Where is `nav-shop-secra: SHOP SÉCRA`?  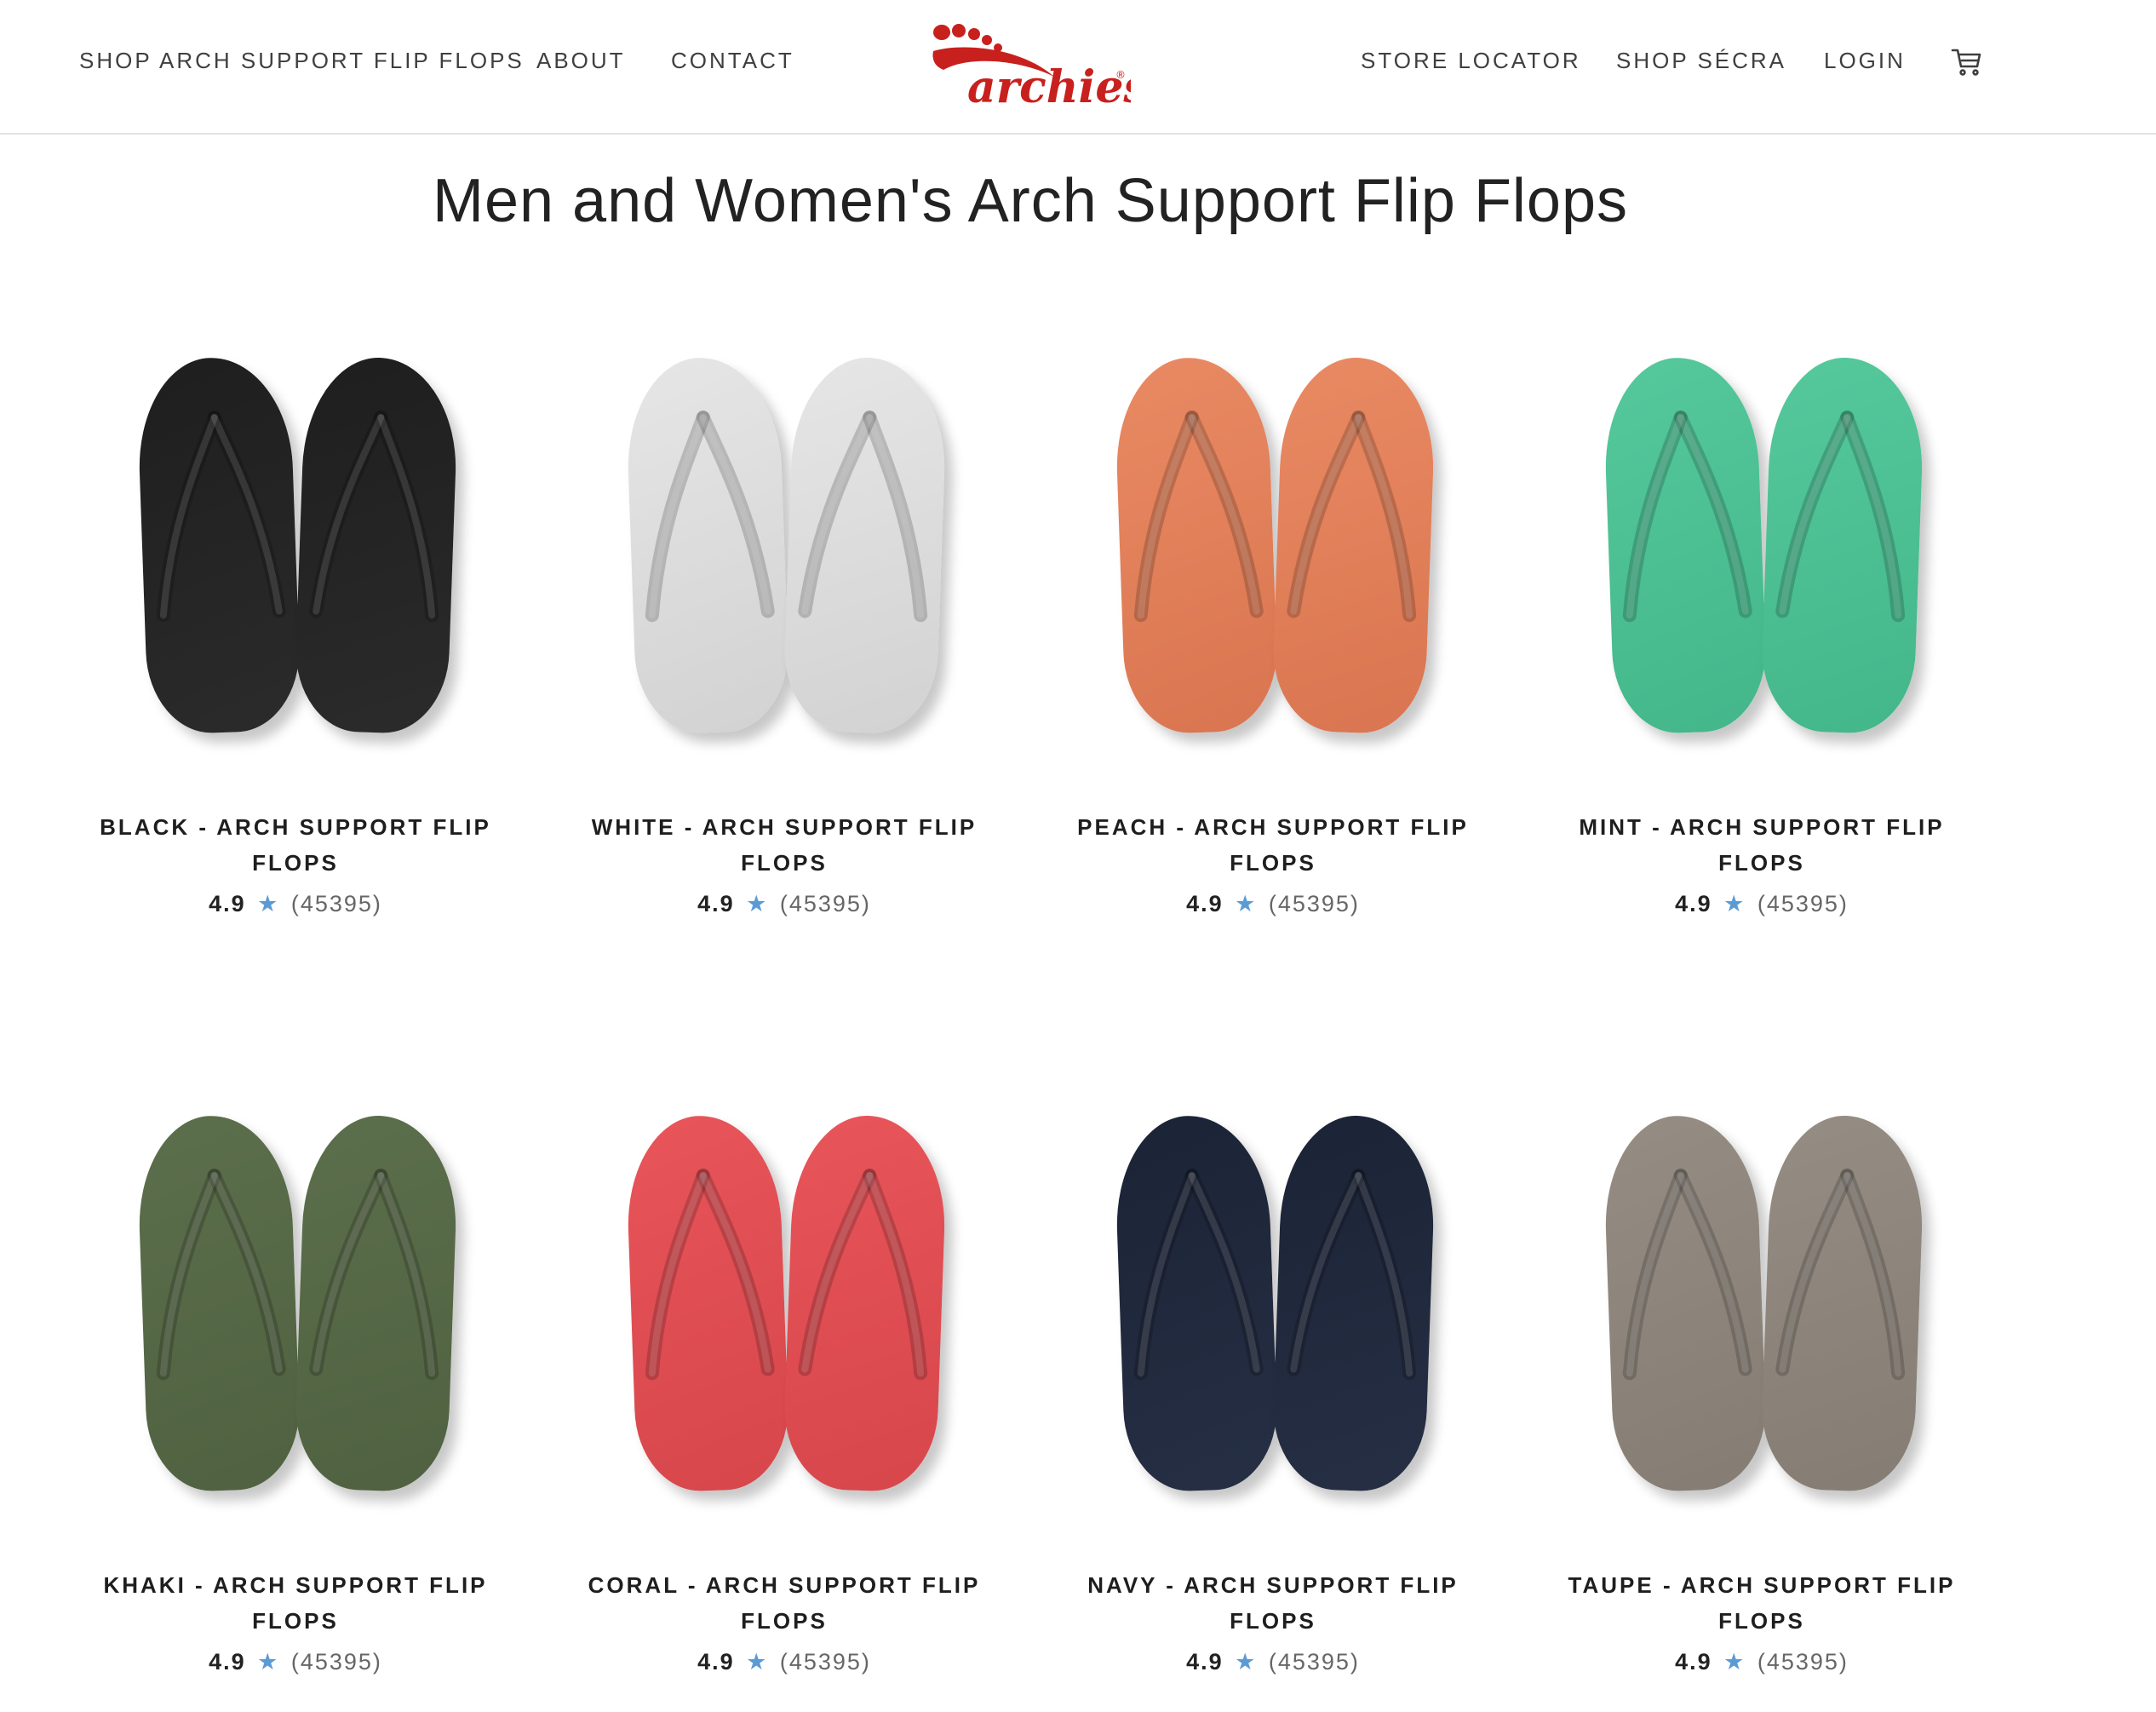 nav-shop-secra: SHOP SÉCRA is located at coordinates (1701, 61).